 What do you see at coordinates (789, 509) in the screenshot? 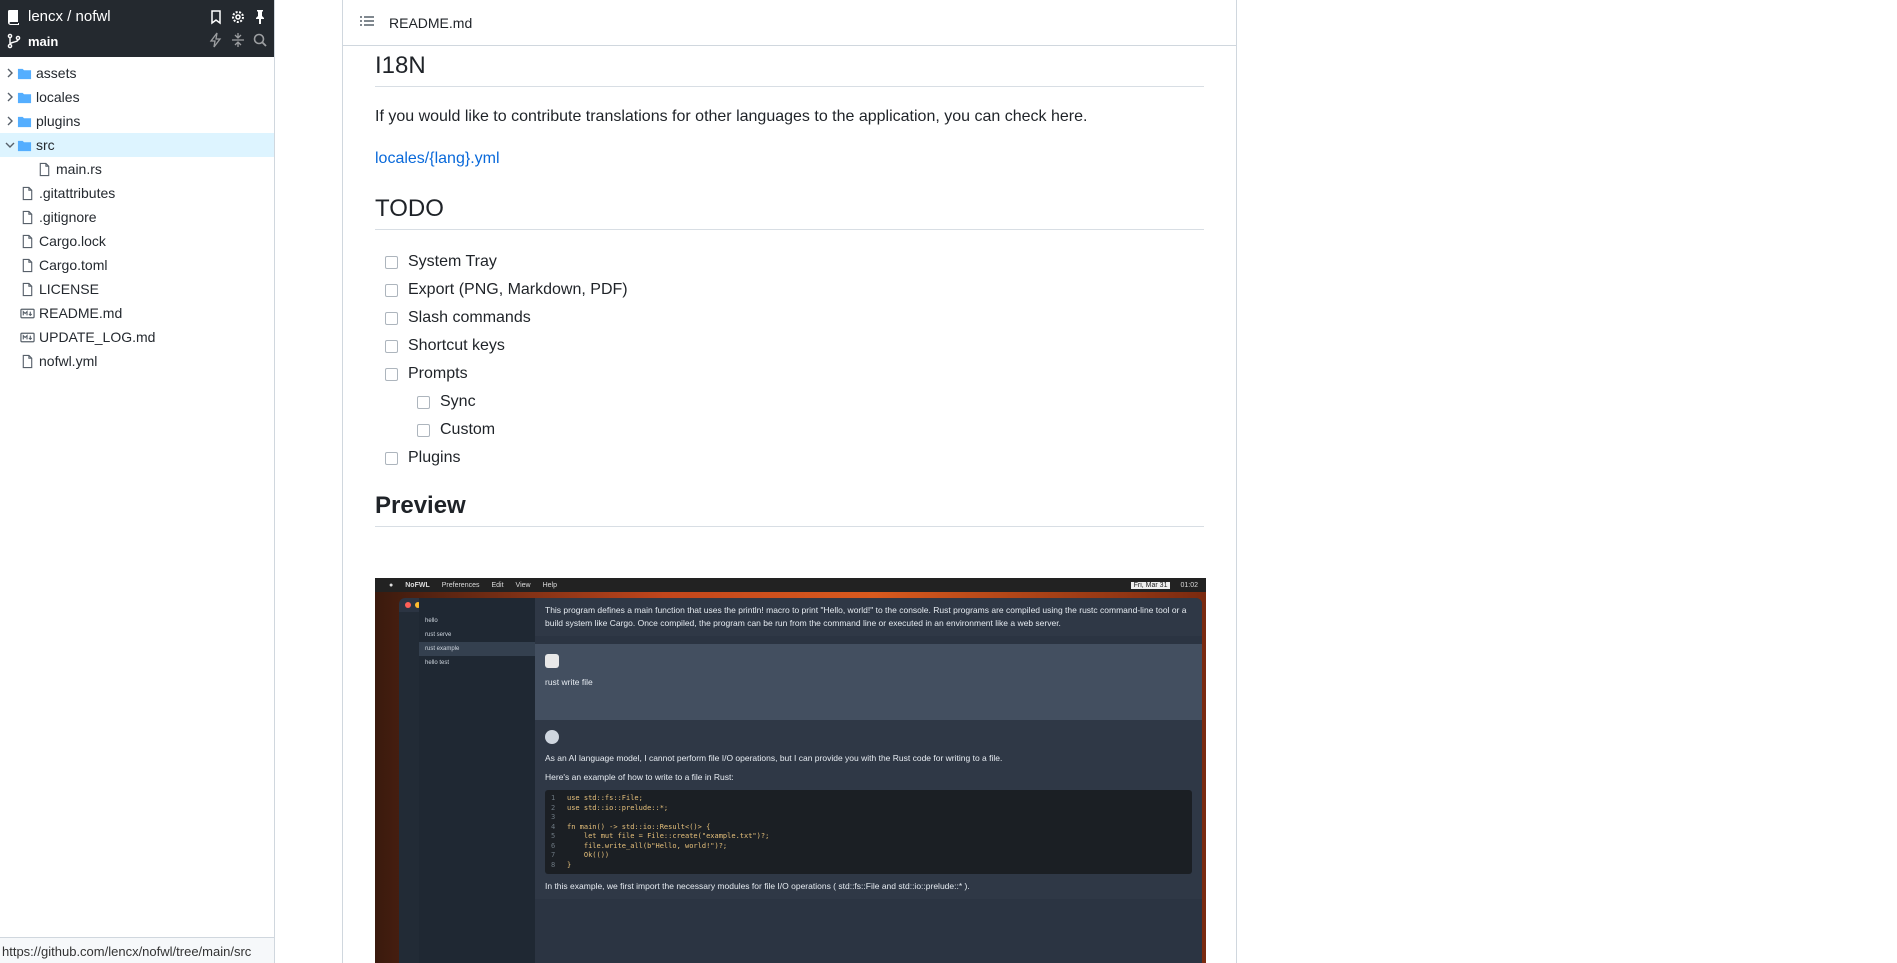
I see `heading-preview: Preview` at bounding box center [789, 509].